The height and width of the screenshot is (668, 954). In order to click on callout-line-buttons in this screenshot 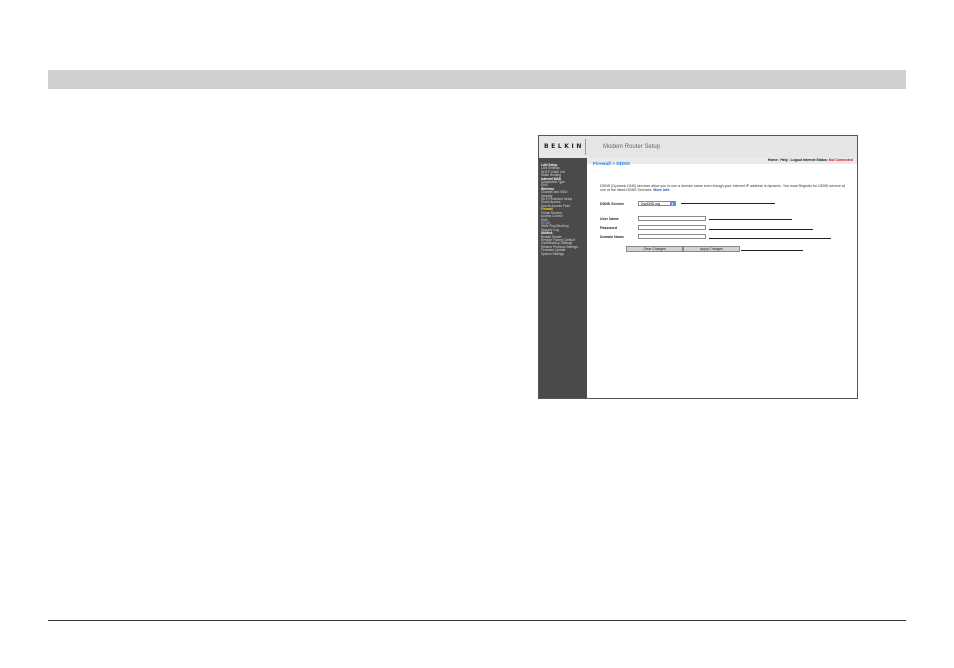, I will do `click(772, 250)`.